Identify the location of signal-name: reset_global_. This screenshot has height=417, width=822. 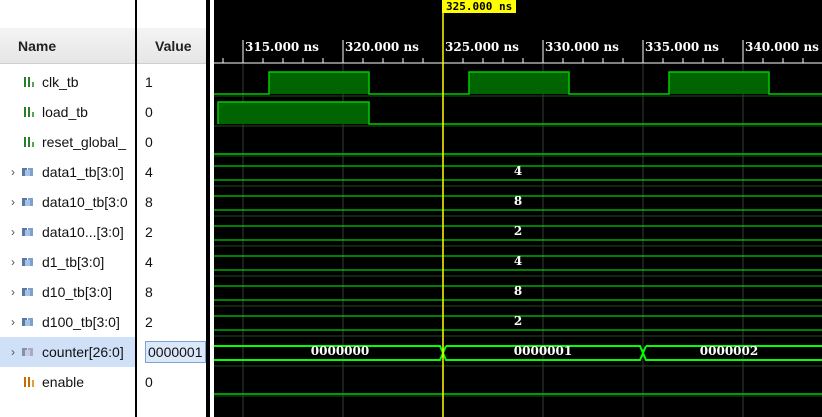
(84, 142).